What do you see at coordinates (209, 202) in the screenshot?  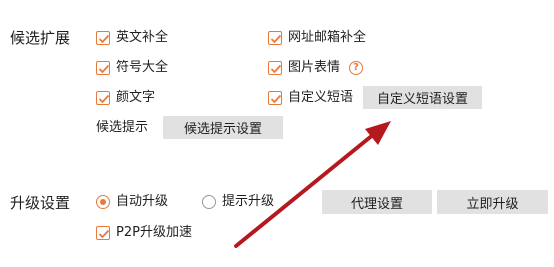 I see `radio-prompt-upgrade` at bounding box center [209, 202].